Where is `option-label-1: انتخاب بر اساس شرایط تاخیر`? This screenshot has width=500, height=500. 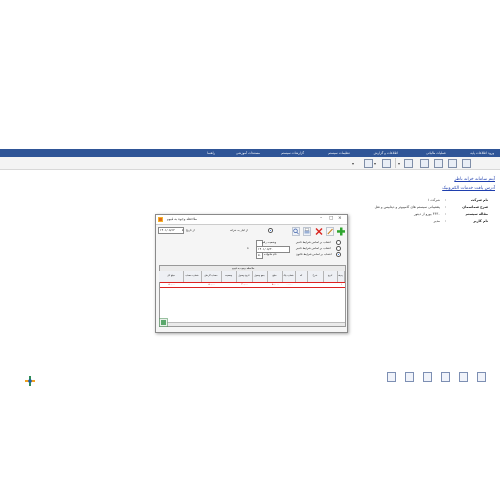
option-label-1: انتخاب بر اساس شرایط تاخیر is located at coordinates (313, 242).